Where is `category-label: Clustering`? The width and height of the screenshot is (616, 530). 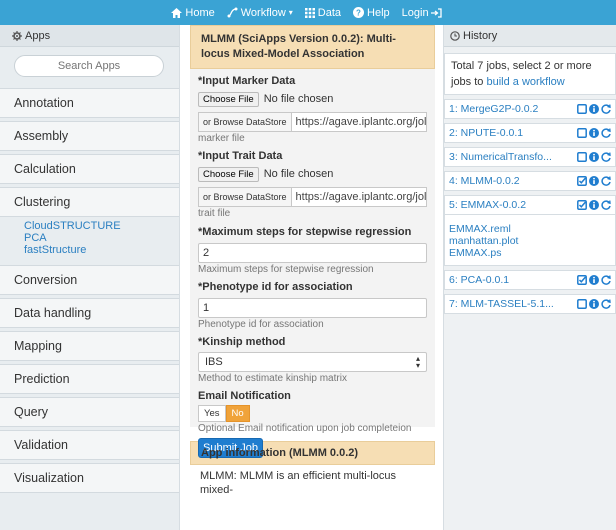 category-label: Clustering is located at coordinates (42, 202).